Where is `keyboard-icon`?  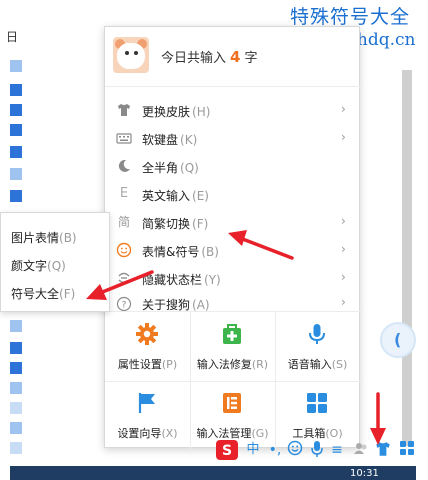 keyboard-icon is located at coordinates (124, 138).